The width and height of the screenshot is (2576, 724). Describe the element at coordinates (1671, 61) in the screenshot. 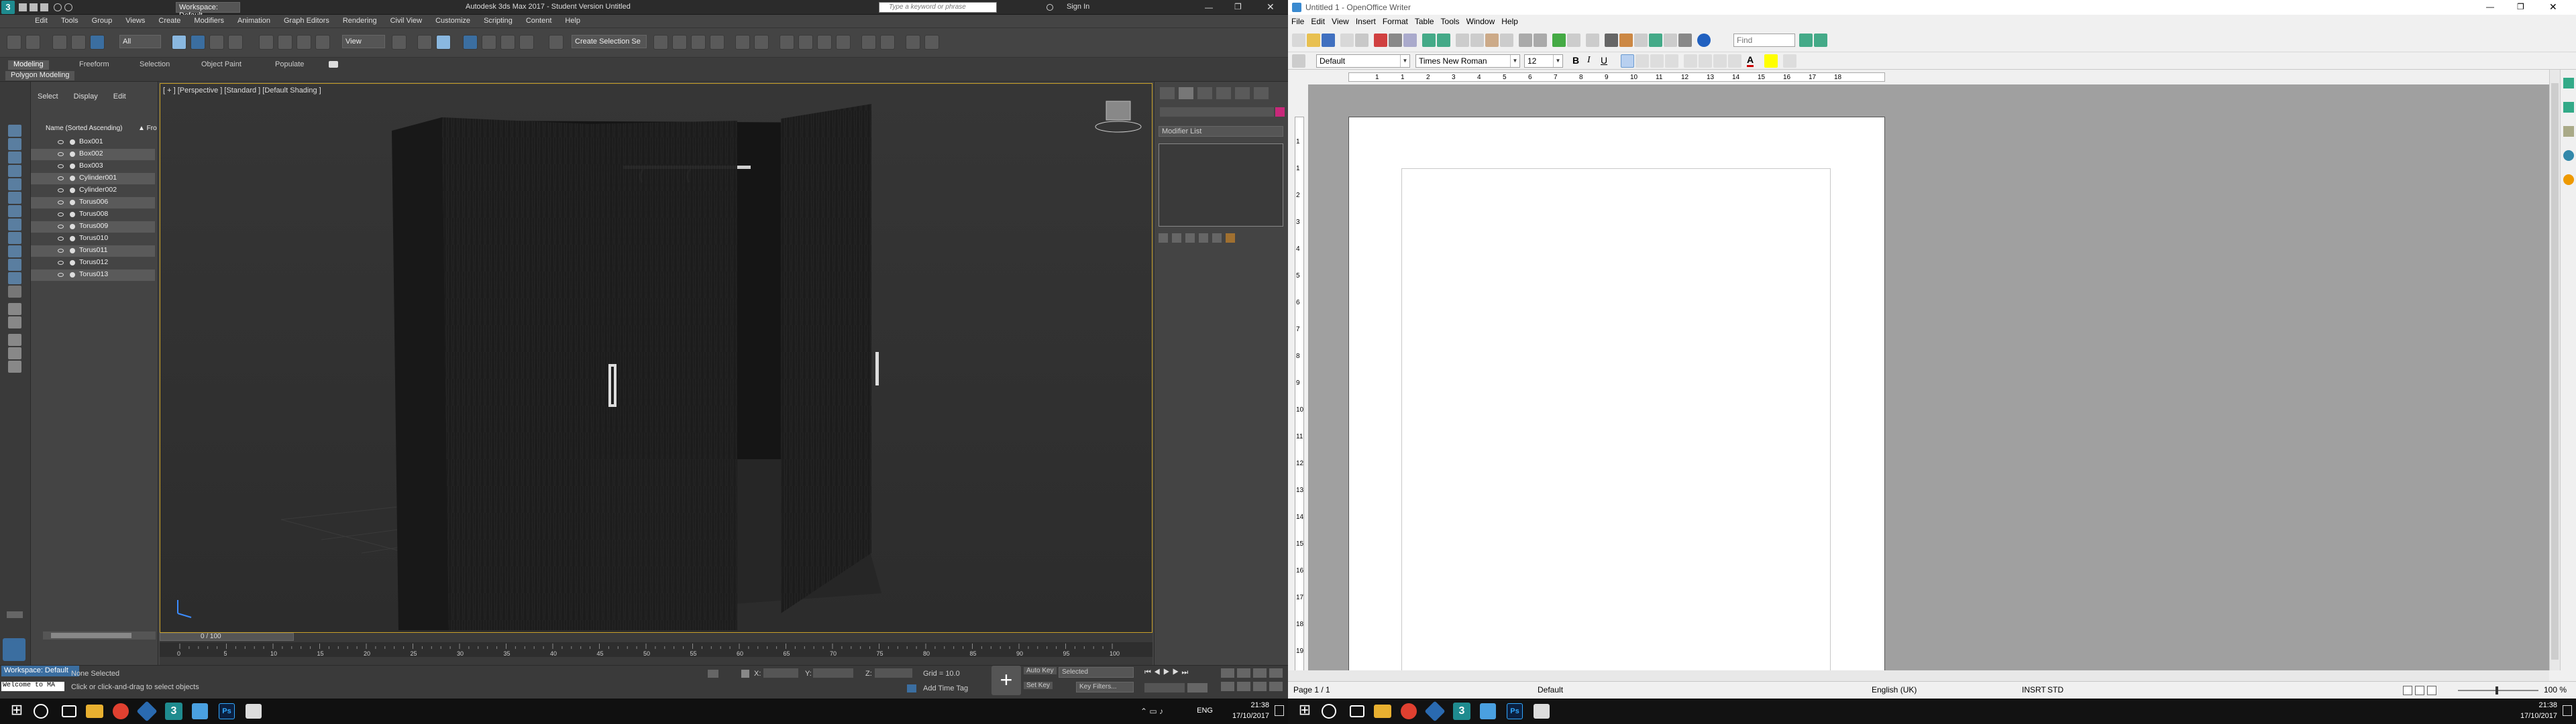

I see `justify-icon` at that location.